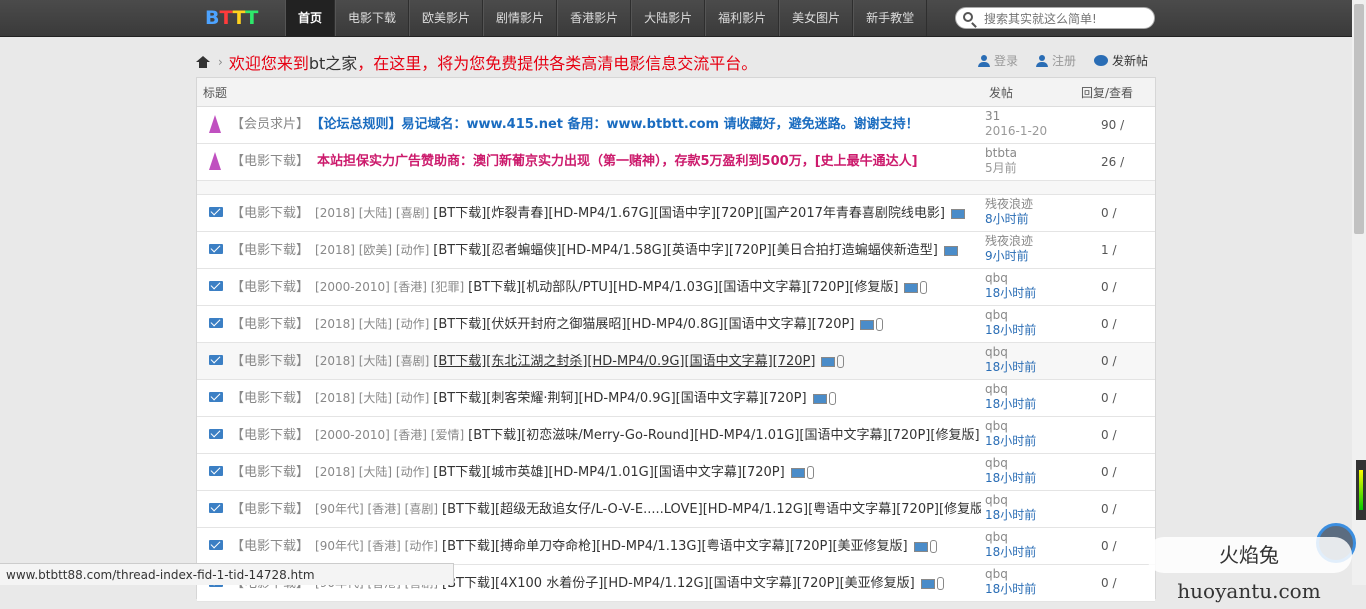  What do you see at coordinates (1063, 61) in the screenshot?
I see `register-label: 注册` at bounding box center [1063, 61].